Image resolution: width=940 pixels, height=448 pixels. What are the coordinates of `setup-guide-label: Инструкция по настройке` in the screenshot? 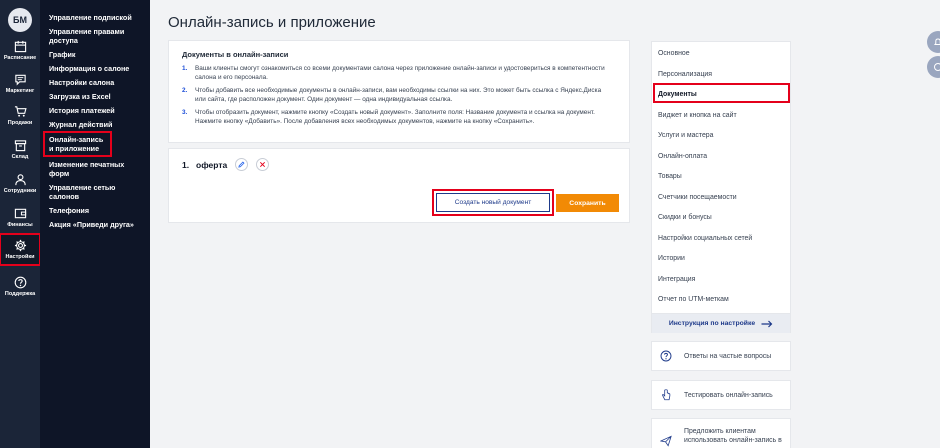 It's located at (712, 323).